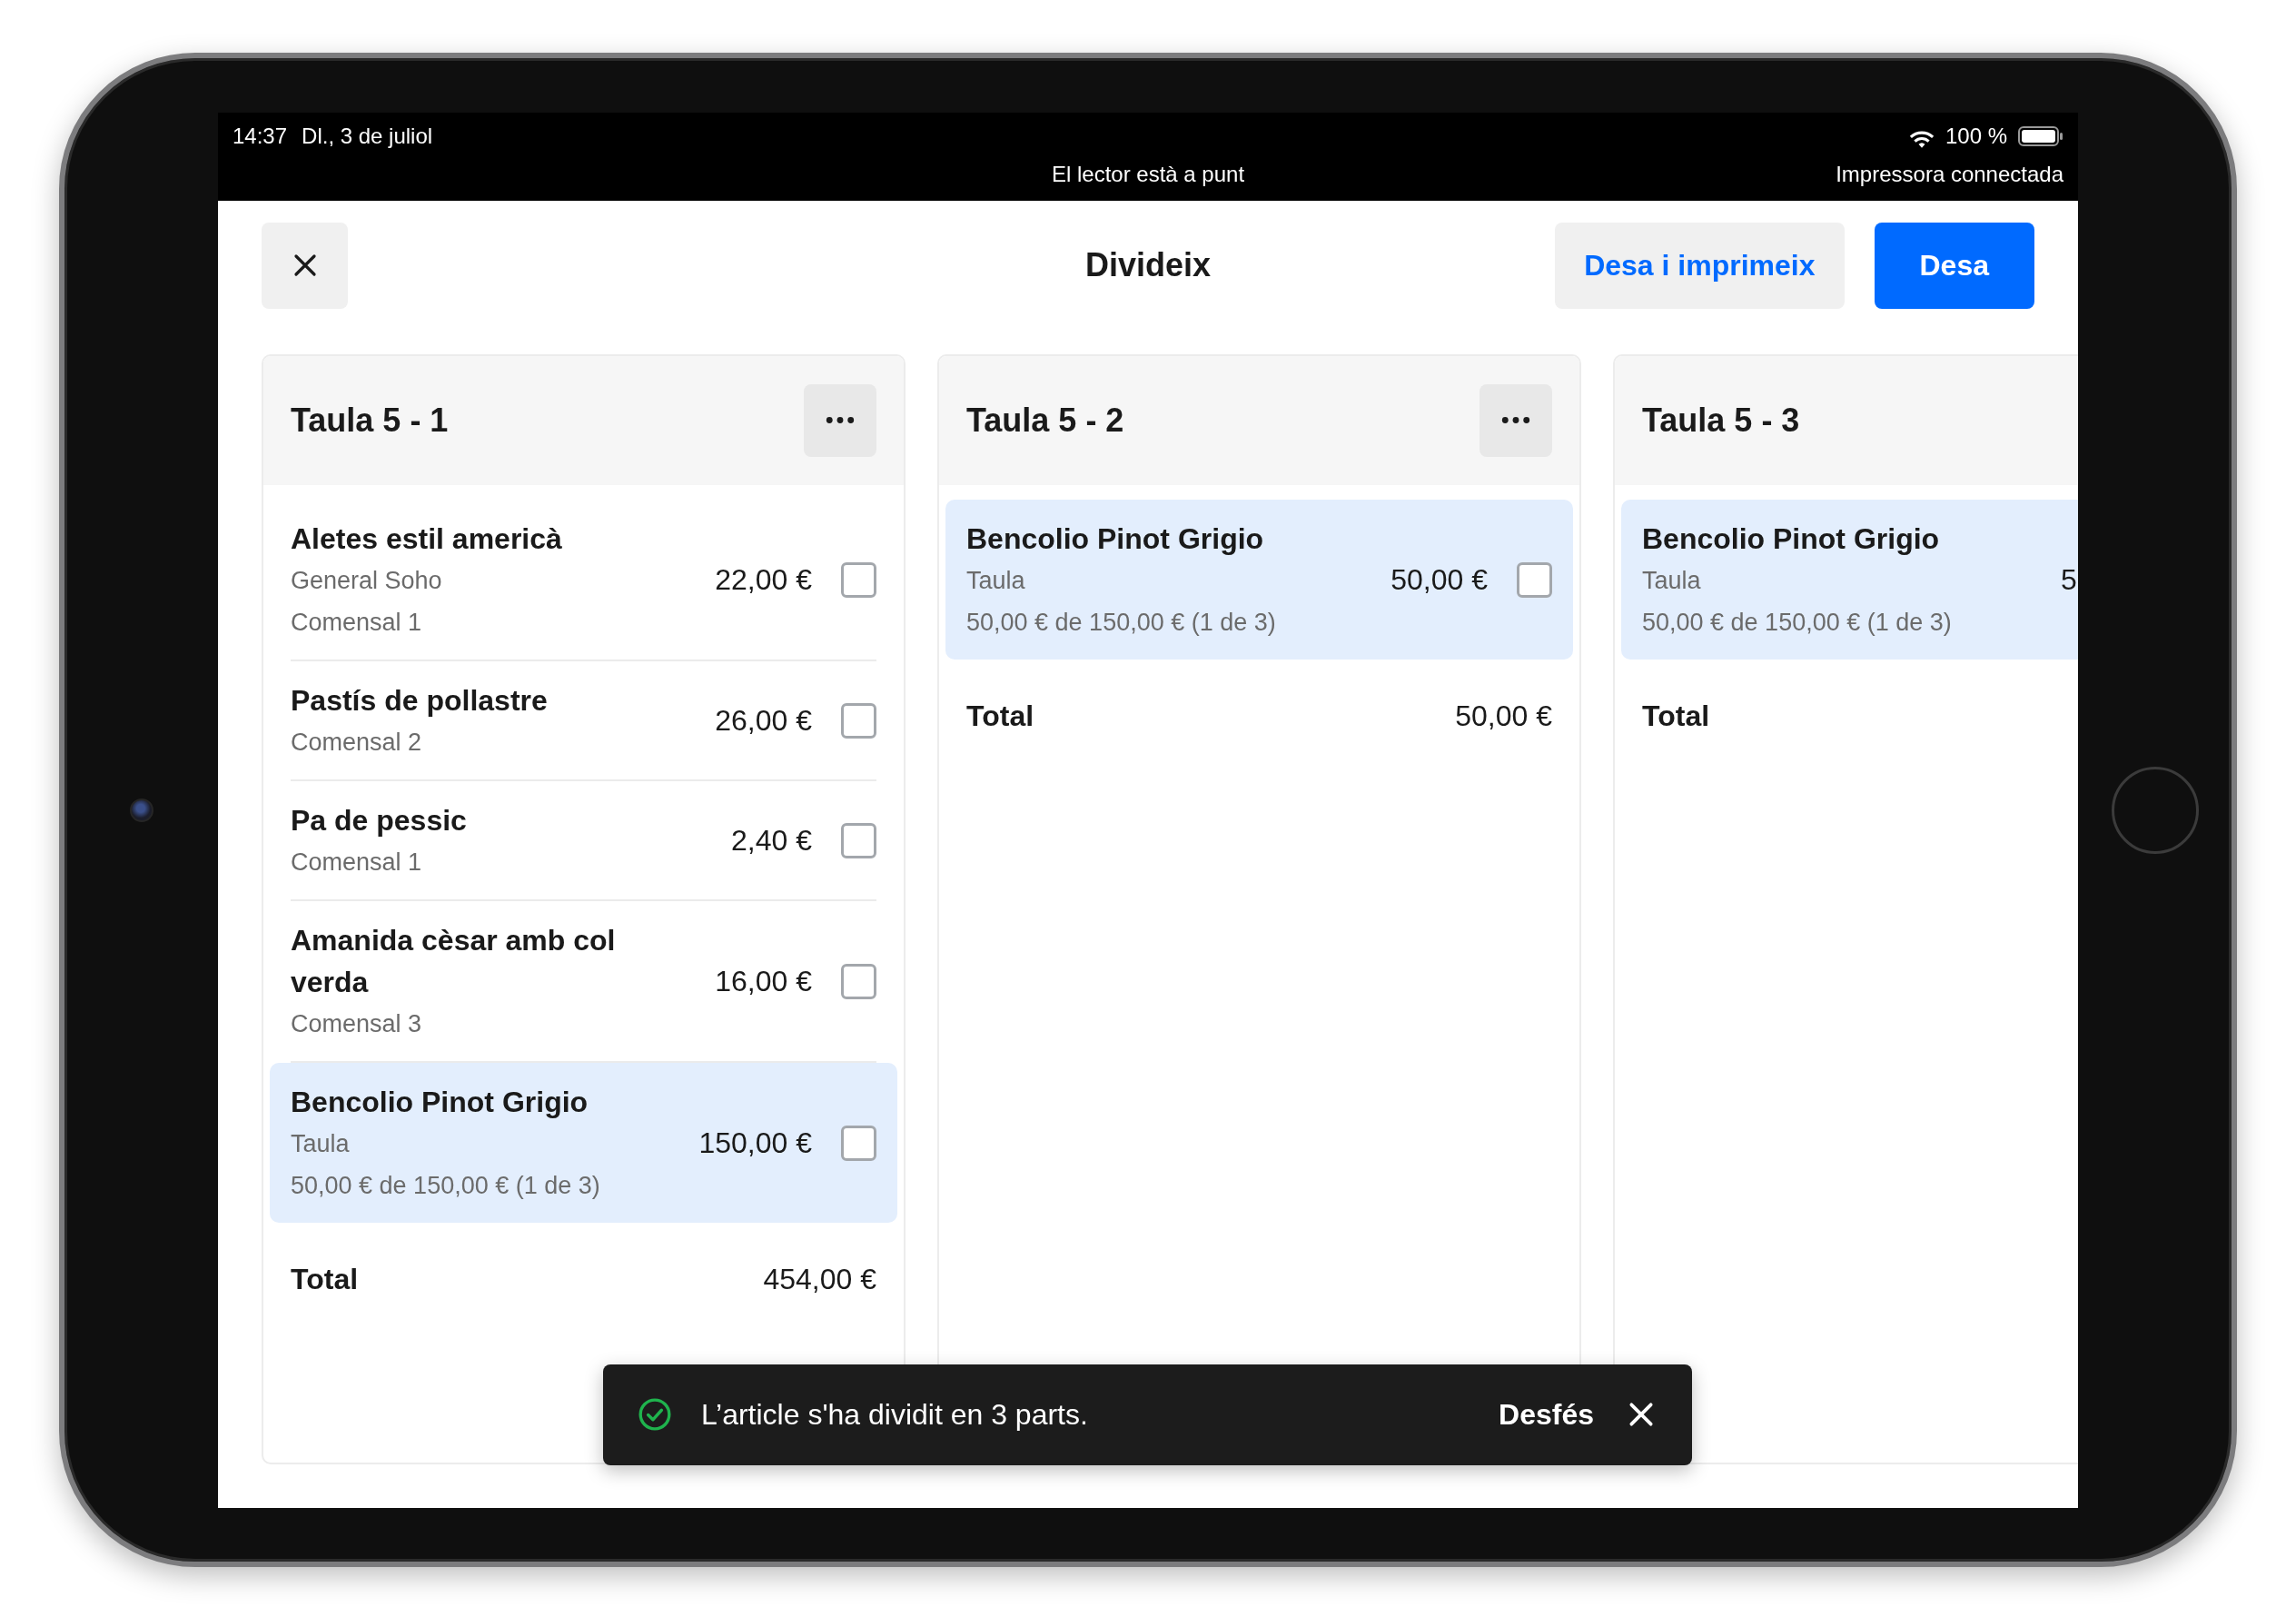 The height and width of the screenshot is (1617, 2296). Describe the element at coordinates (1148, 265) in the screenshot. I see `page-title: Divideix` at that location.